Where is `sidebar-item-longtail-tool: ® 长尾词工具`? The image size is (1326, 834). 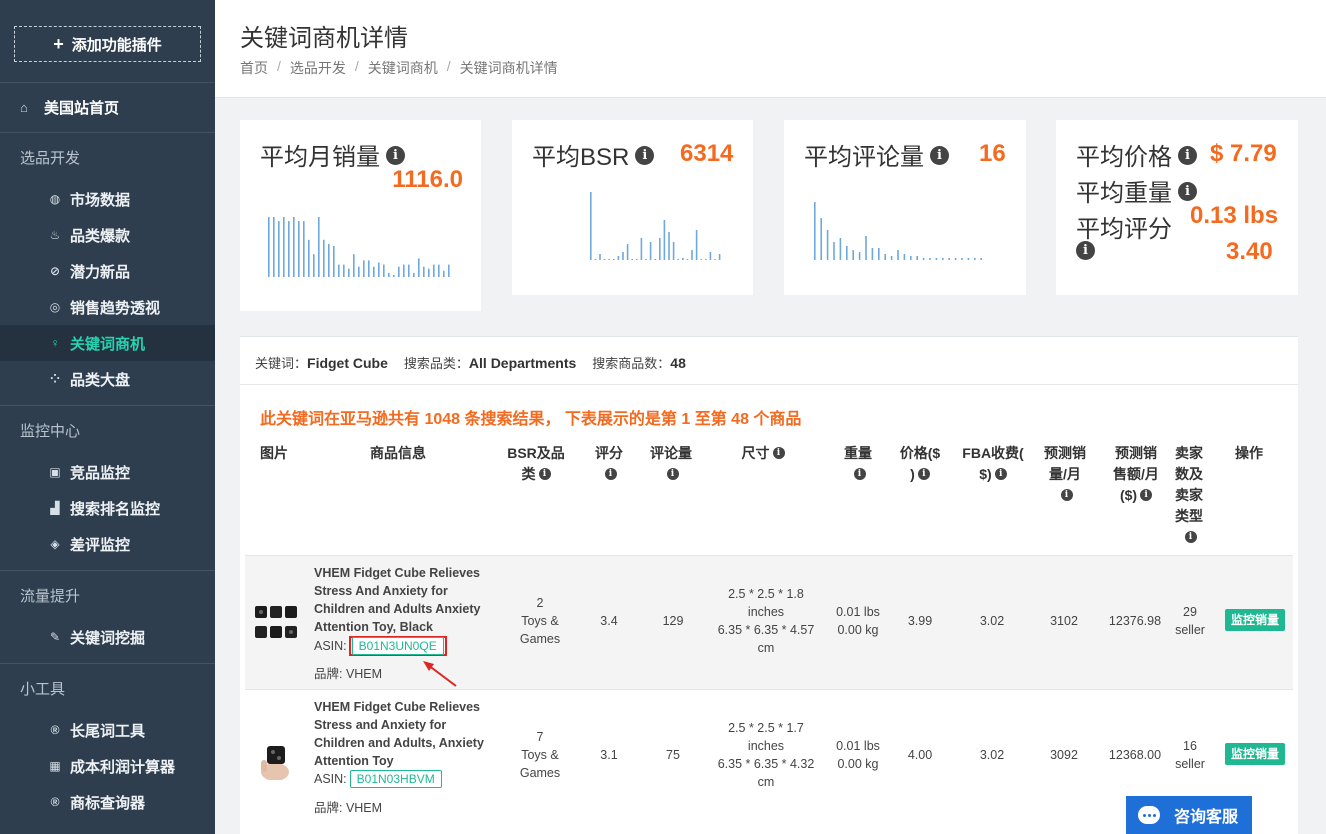 sidebar-item-longtail-tool: ® 长尾词工具 is located at coordinates (107, 730).